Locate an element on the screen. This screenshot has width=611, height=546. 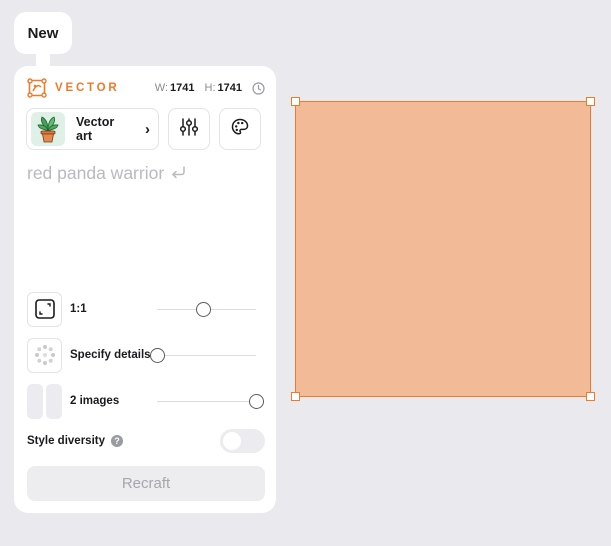
resize-handle-top-right is located at coordinates (590, 101).